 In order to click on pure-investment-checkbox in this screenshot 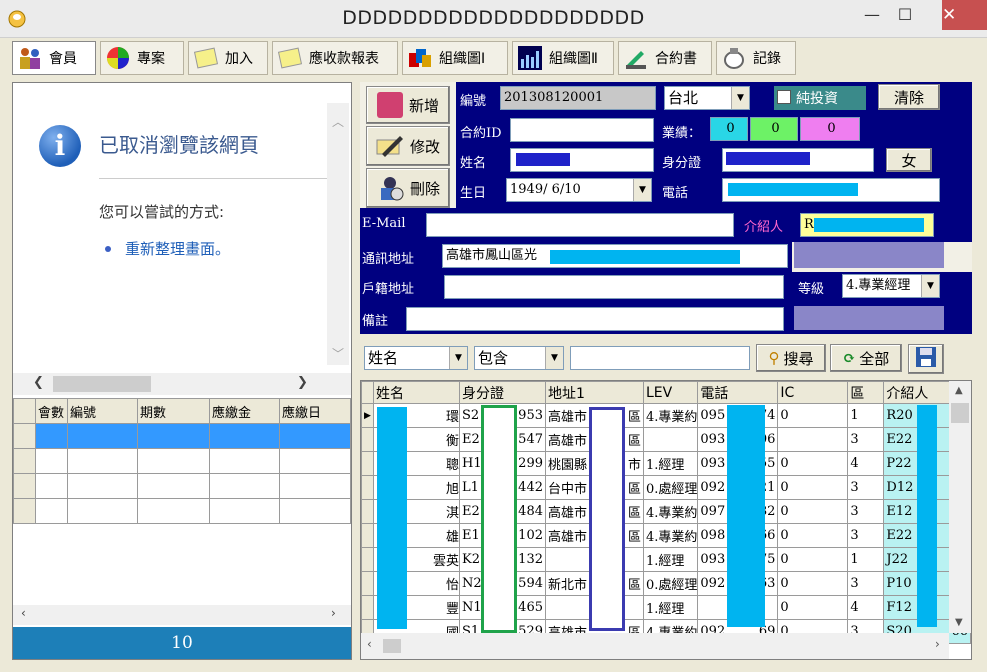, I will do `click(784, 97)`.